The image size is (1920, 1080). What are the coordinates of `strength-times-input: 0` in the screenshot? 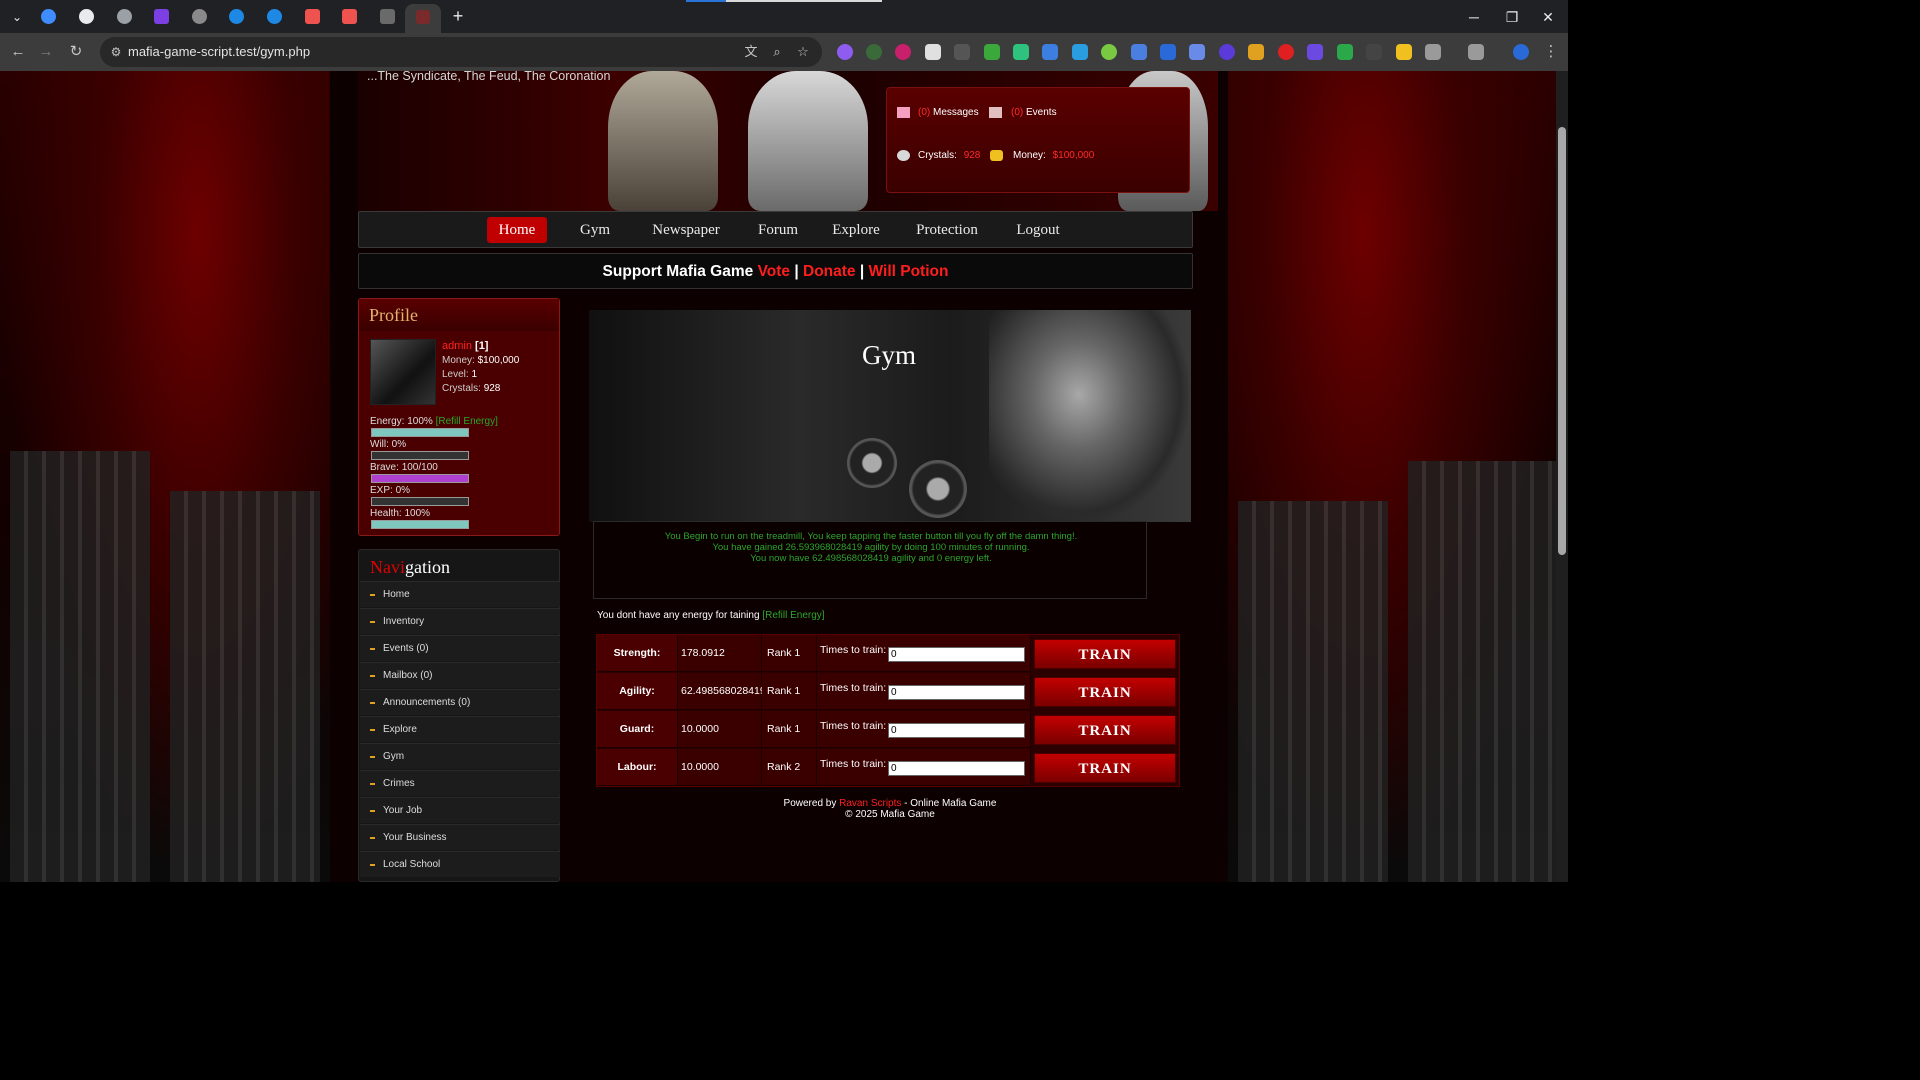 It's located at (956, 654).